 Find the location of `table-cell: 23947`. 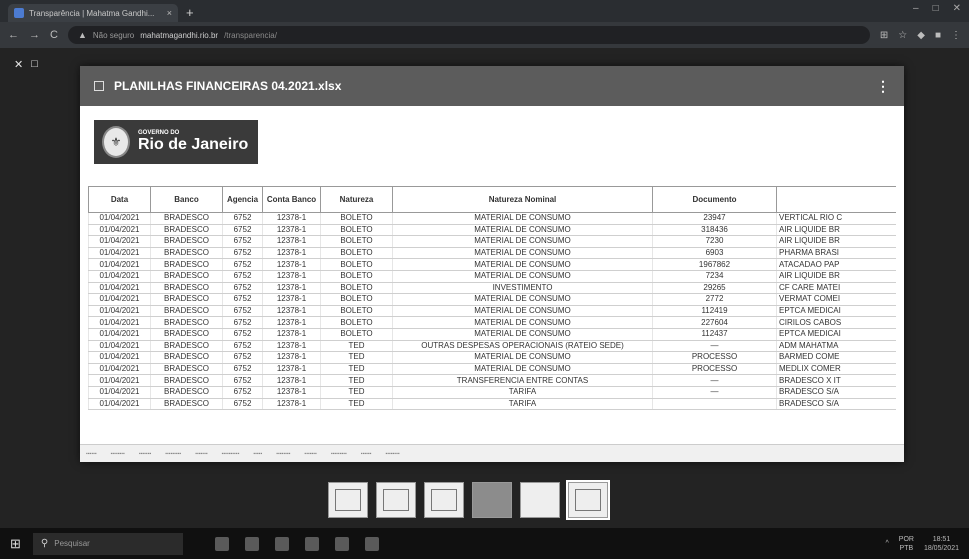

table-cell: 23947 is located at coordinates (714, 218).